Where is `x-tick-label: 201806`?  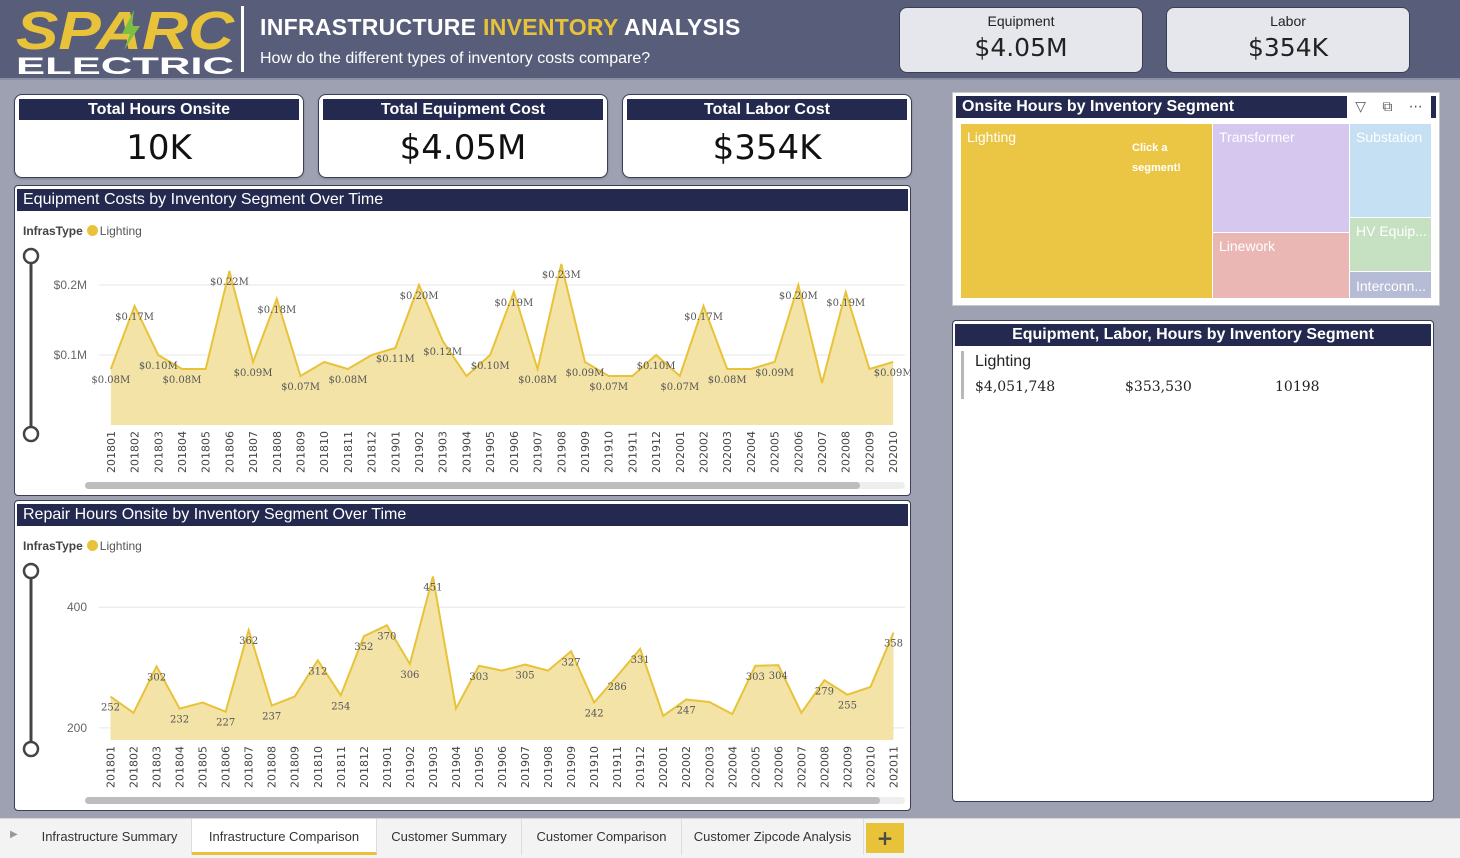 x-tick-label: 201806 is located at coordinates (229, 452).